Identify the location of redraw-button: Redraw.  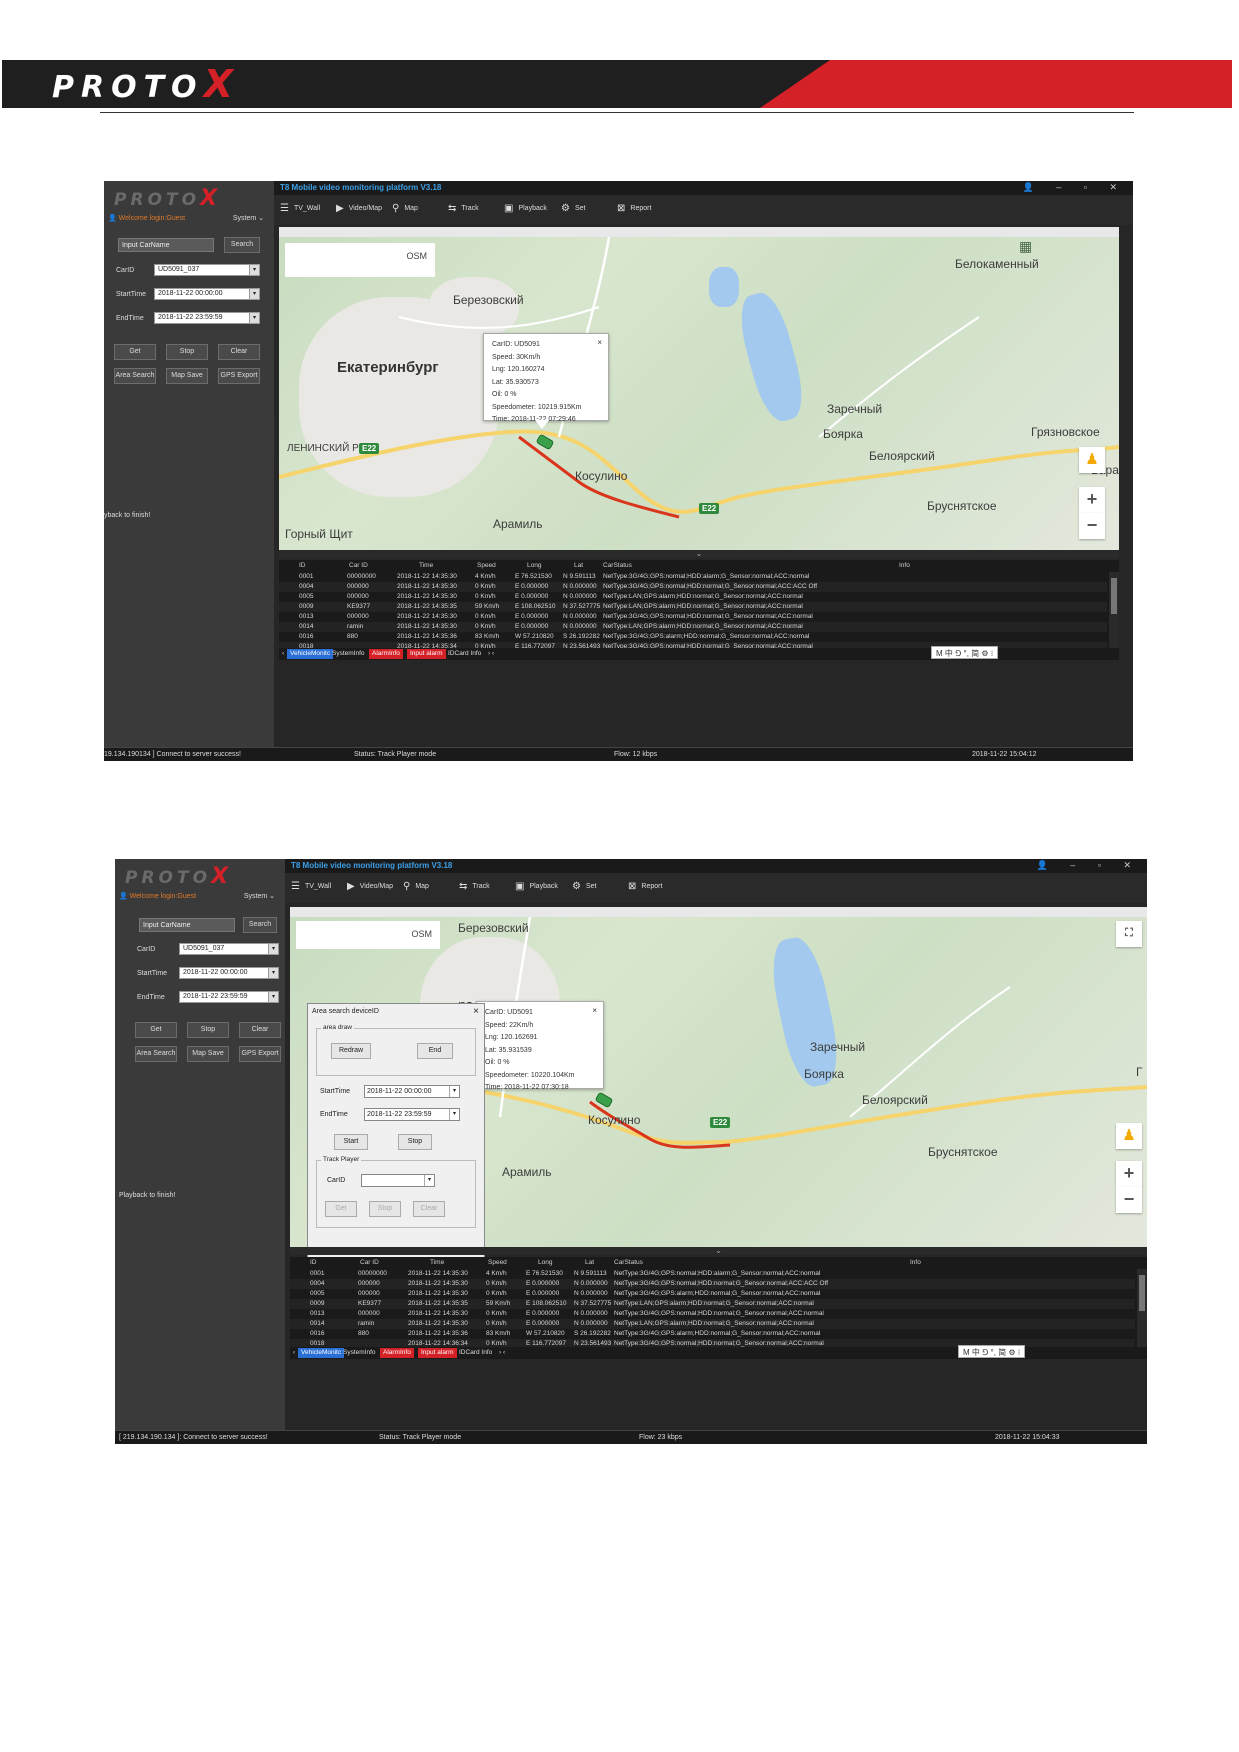
(351, 1051).